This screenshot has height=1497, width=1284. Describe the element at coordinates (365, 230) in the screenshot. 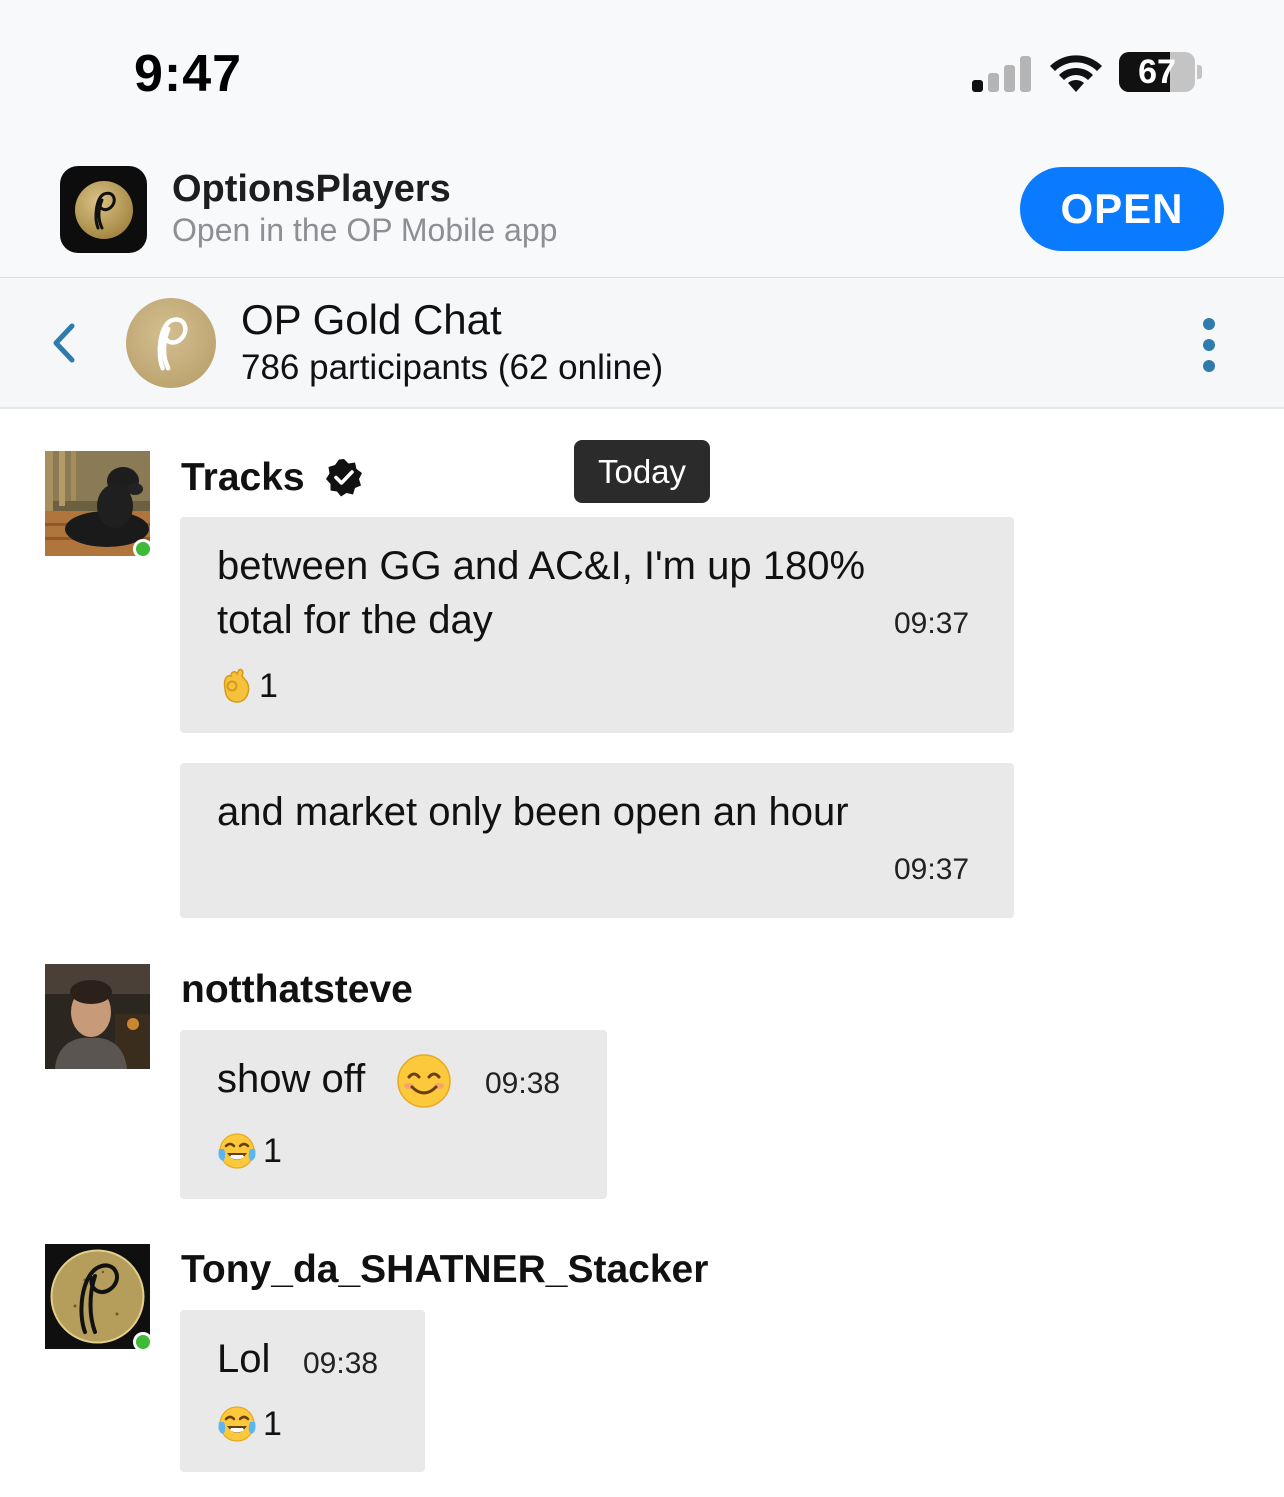

I see `app-subtitle: Open in the OP Mobile app` at that location.